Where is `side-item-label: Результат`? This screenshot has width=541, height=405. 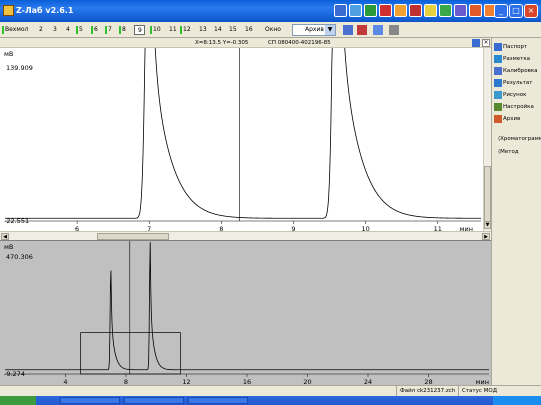 side-item-label: Результат is located at coordinates (518, 83).